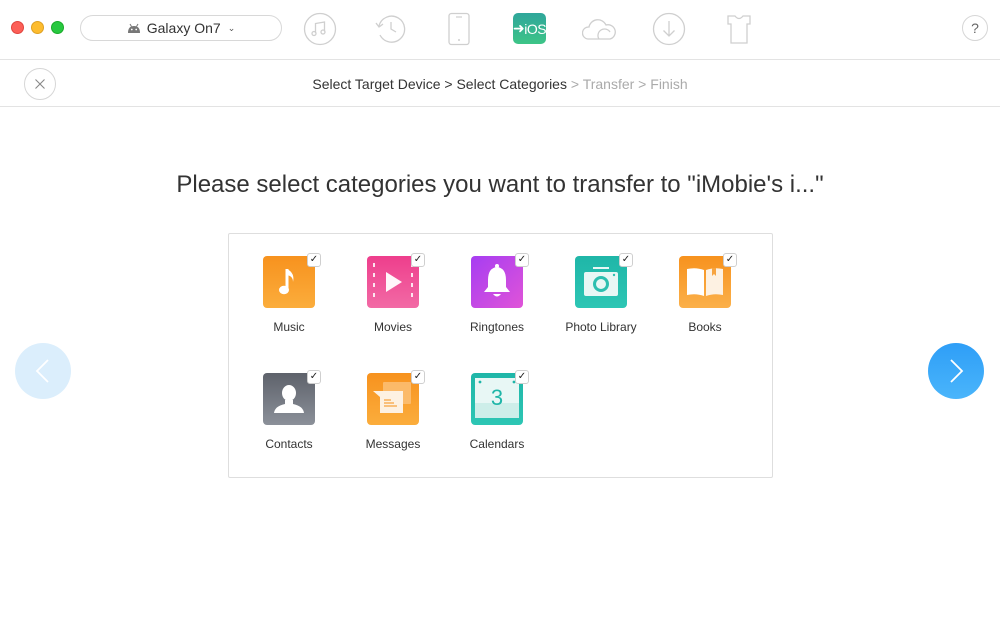 The image size is (1000, 635). Describe the element at coordinates (489, 299) in the screenshot. I see `category-ringtones: ✓ Ringtones` at that location.